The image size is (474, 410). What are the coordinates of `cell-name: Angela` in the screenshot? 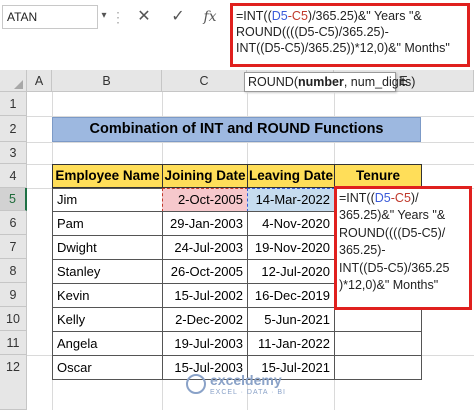 It's located at (107, 343).